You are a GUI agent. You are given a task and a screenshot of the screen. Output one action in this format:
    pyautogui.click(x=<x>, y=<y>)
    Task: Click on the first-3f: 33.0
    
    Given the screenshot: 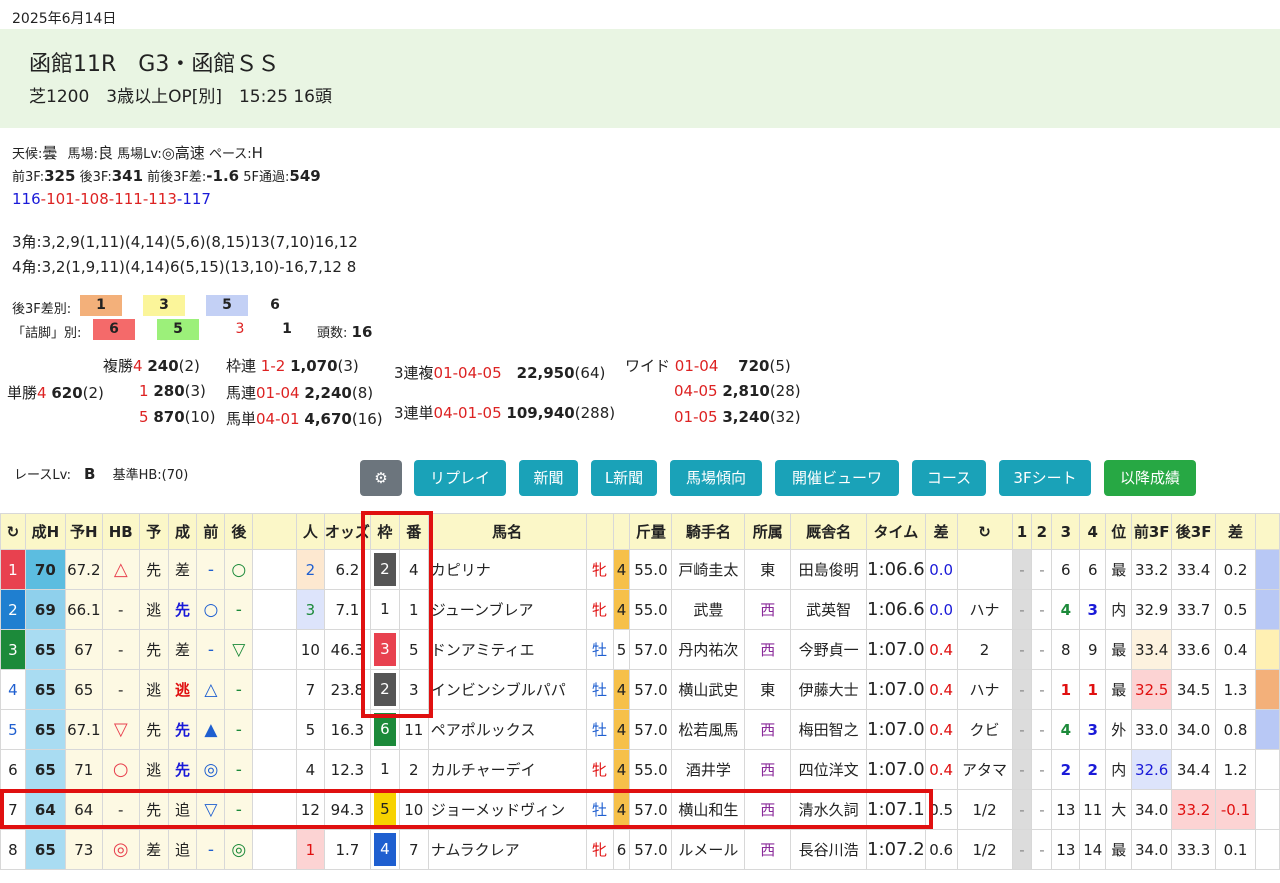 What is the action you would take?
    pyautogui.click(x=1152, y=729)
    